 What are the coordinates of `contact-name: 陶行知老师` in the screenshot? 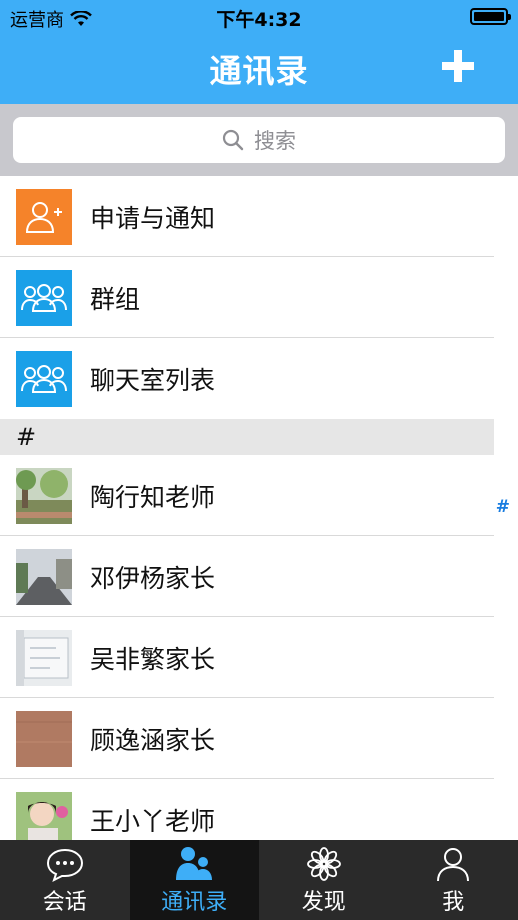 It's located at (153, 497).